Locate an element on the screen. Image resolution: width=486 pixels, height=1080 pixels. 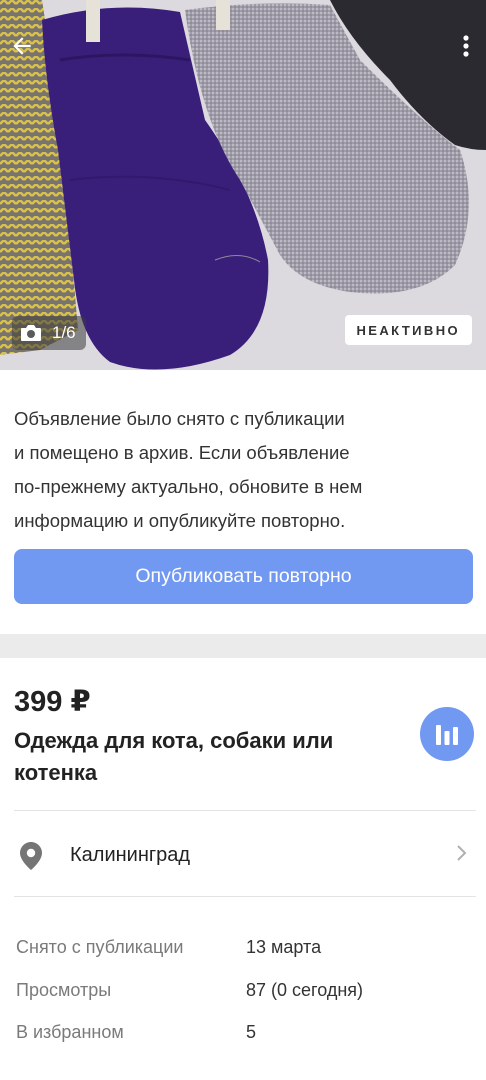
info-value: 5 is located at coordinates (251, 1032).